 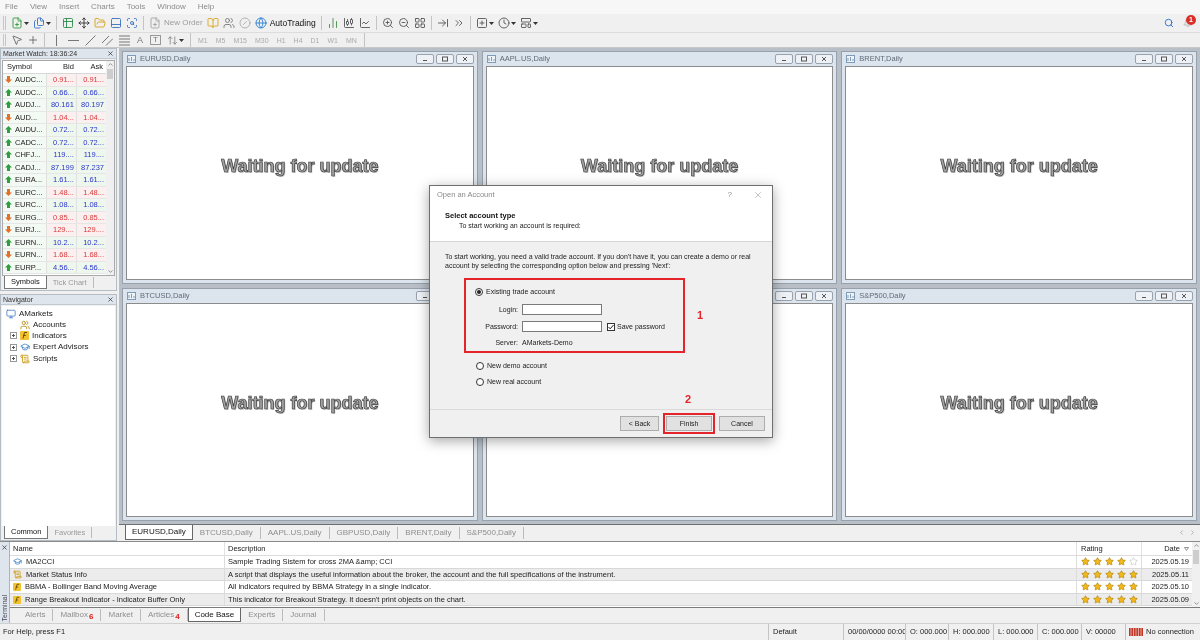 I want to click on tree-item: Indicators, so click(x=61, y=336).